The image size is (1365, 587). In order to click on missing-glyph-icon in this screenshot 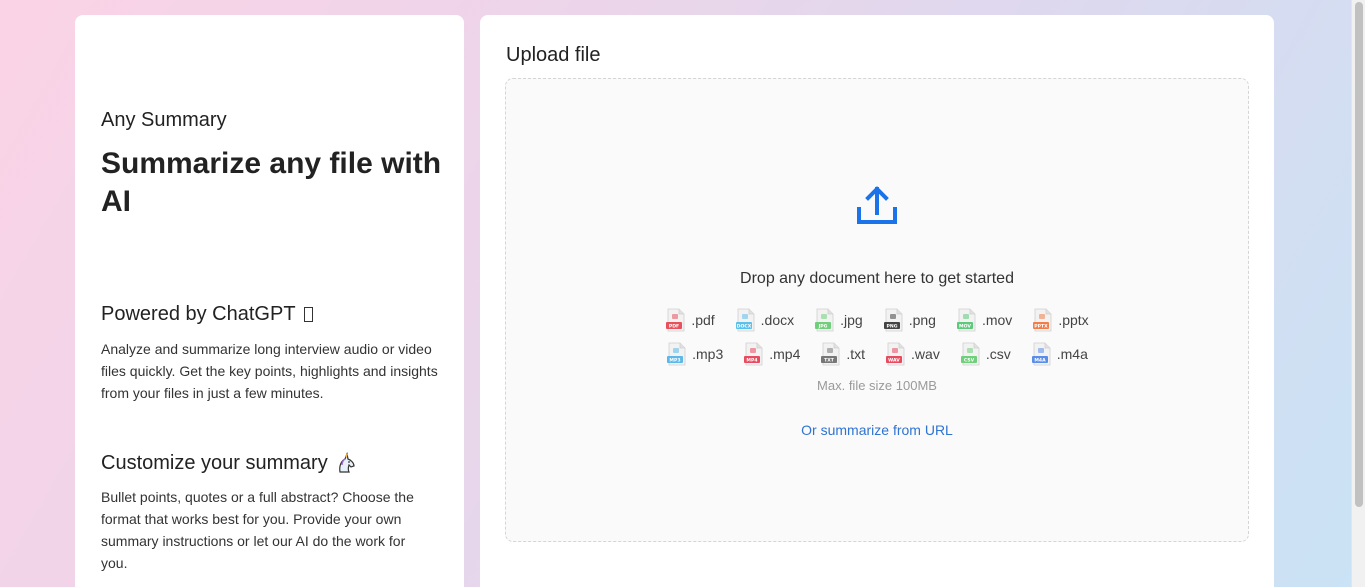, I will do `click(308, 314)`.